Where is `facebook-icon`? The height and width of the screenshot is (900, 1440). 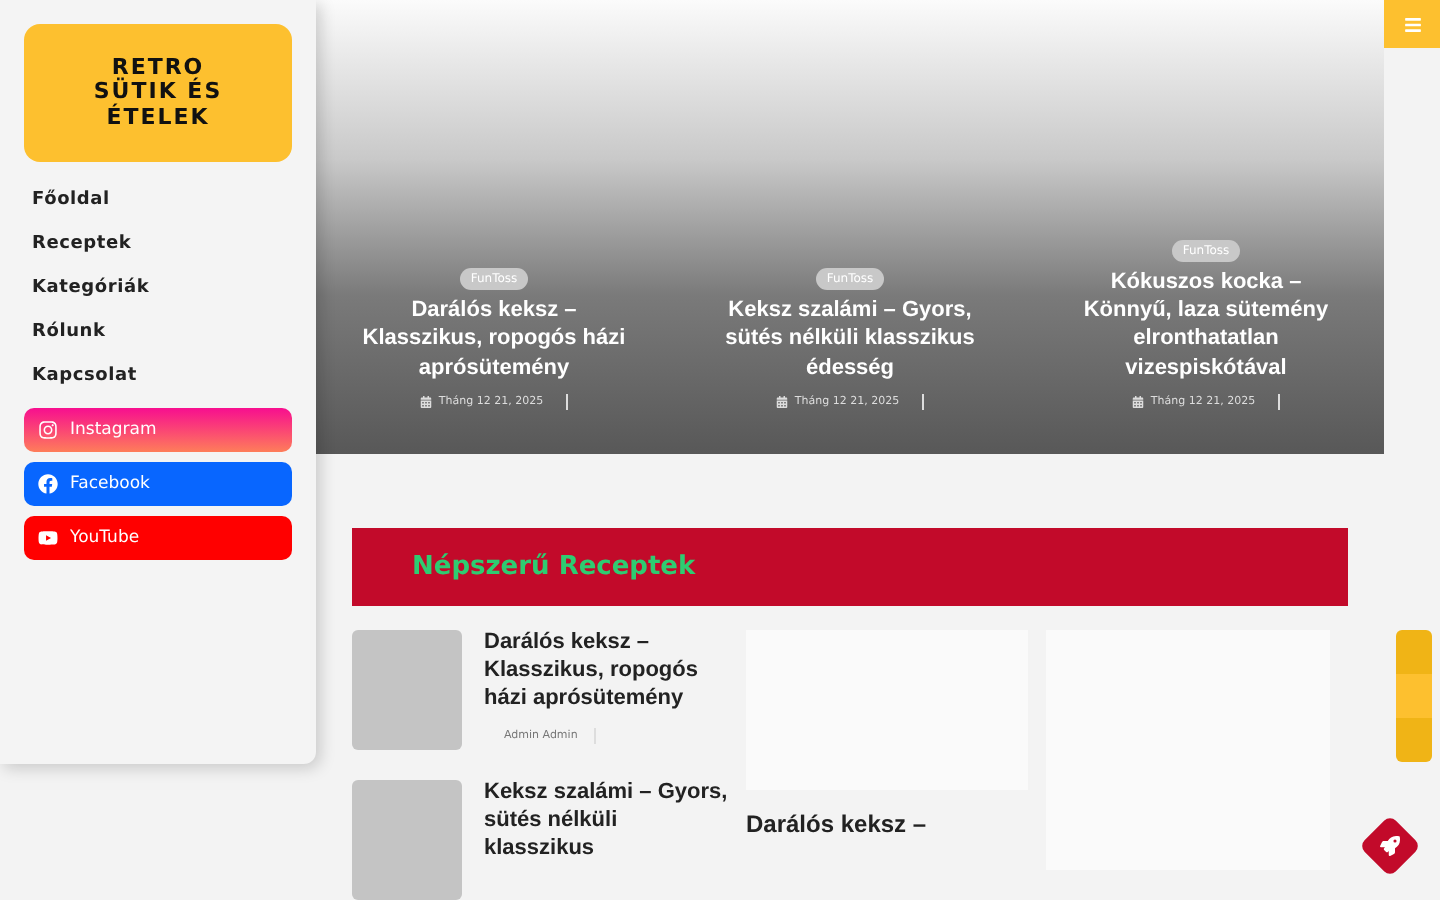 facebook-icon is located at coordinates (48, 484).